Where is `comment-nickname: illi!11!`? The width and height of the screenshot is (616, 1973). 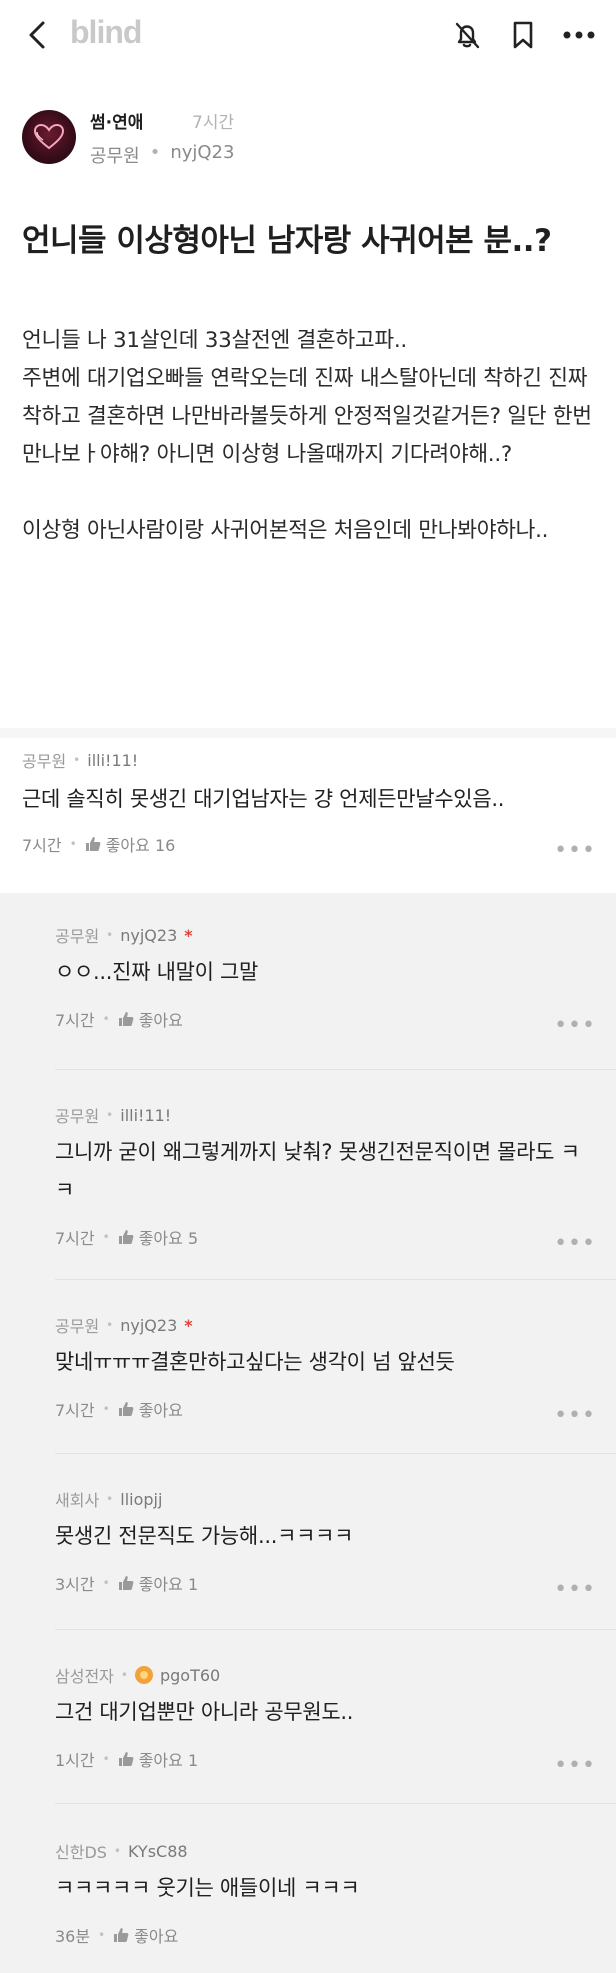
comment-nickname: illi!11! is located at coordinates (113, 760).